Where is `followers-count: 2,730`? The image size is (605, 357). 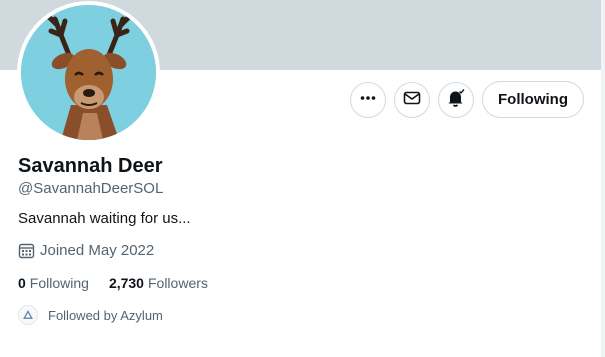
followers-count: 2,730 is located at coordinates (126, 283).